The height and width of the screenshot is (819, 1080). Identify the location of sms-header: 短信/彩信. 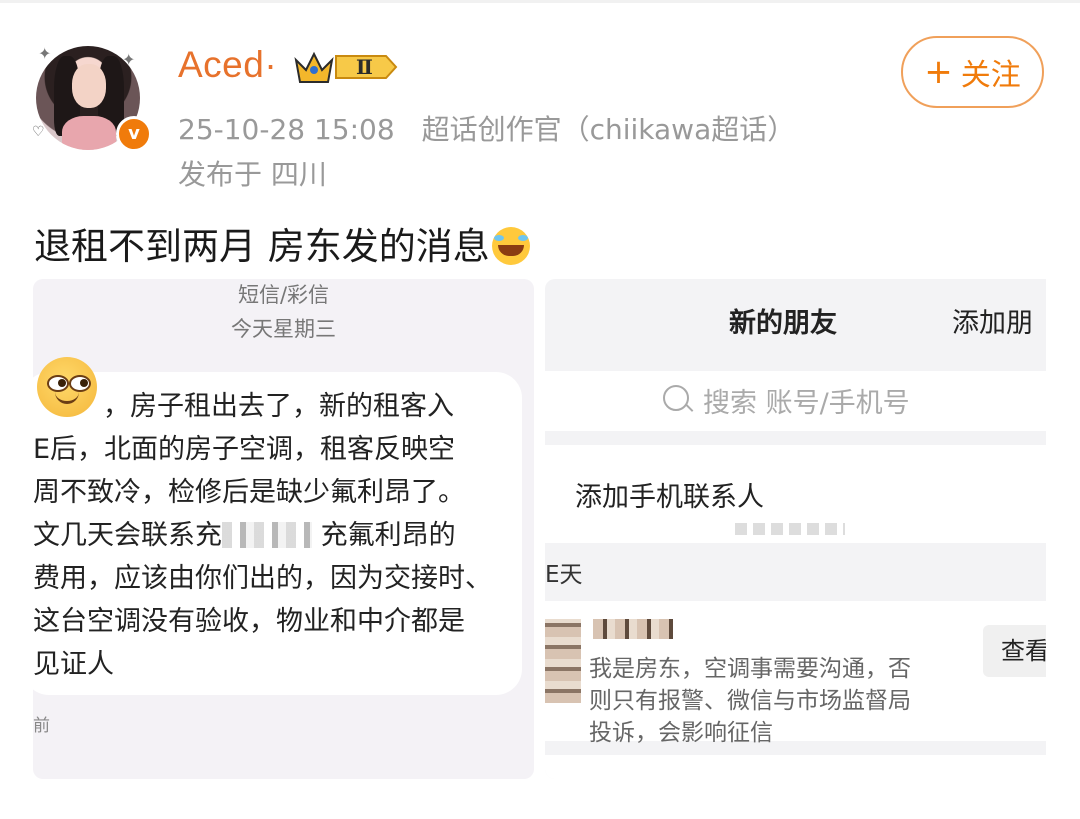
(283, 295).